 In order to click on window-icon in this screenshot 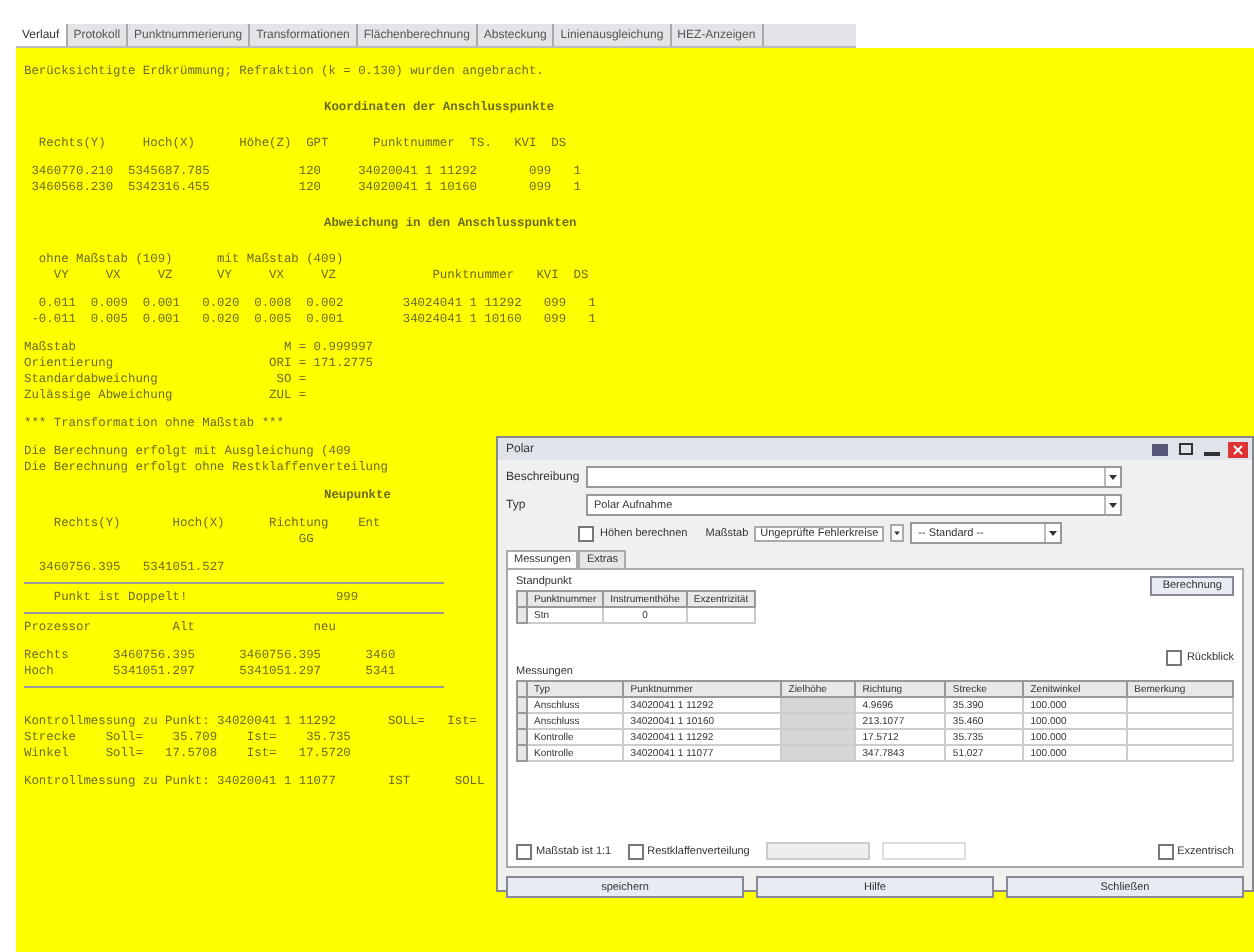, I will do `click(1160, 449)`.